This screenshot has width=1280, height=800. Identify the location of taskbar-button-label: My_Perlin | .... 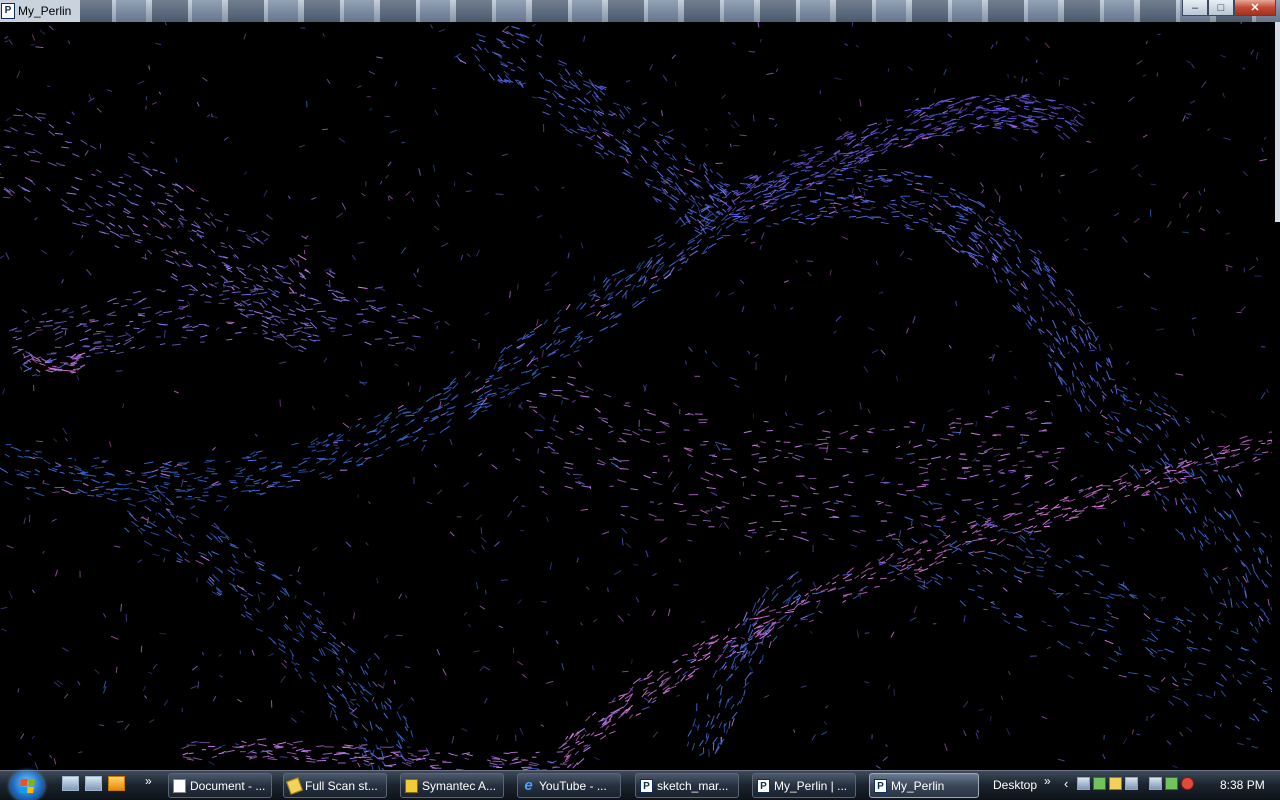
(811, 785).